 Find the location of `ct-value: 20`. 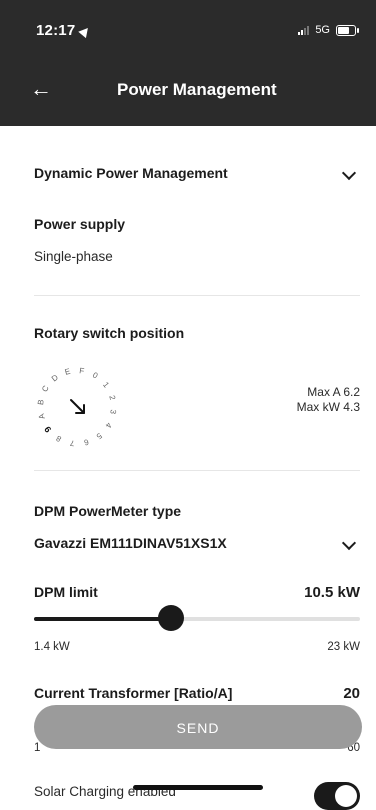

ct-value: 20 is located at coordinates (351, 693).